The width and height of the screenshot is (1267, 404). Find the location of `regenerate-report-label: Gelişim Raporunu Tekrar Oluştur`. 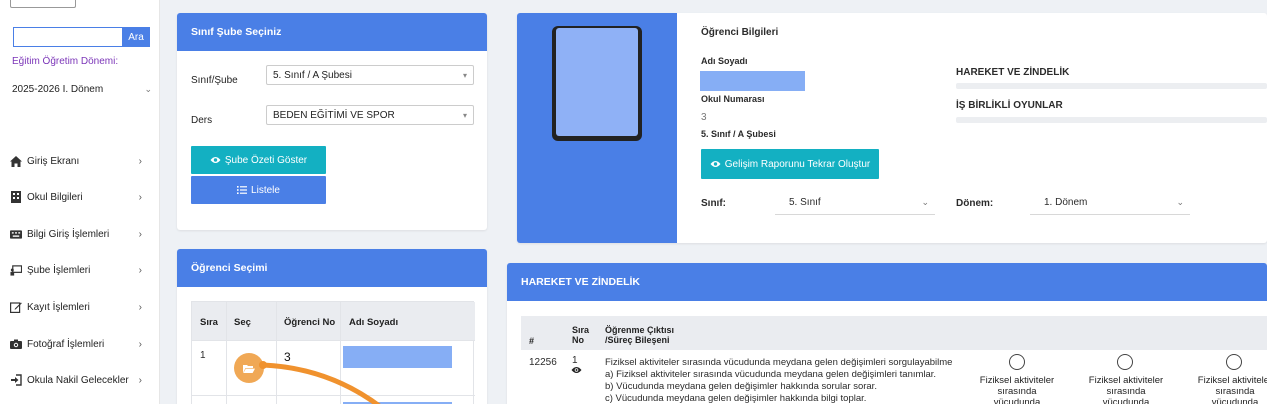

regenerate-report-label: Gelişim Raporunu Tekrar Oluştur is located at coordinates (797, 164).